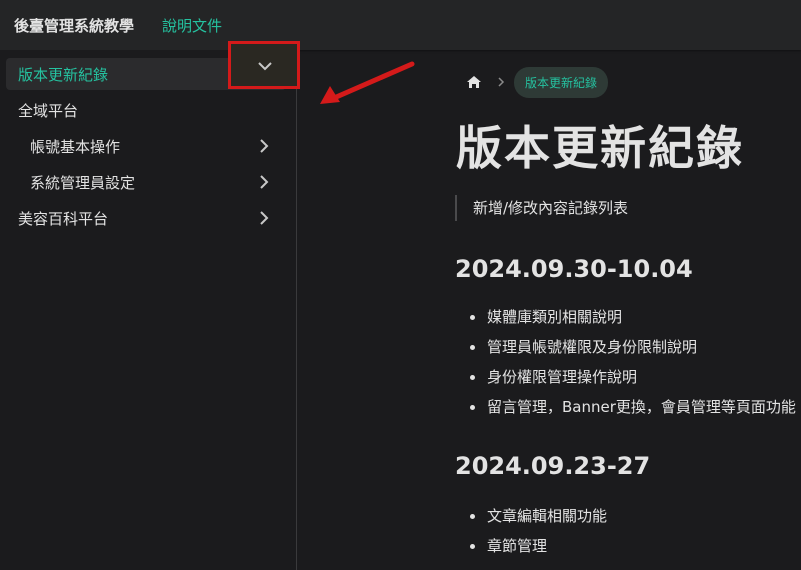 The height and width of the screenshot is (570, 801). What do you see at coordinates (538, 516) in the screenshot?
I see `list-item: 文章編輯相關功能` at bounding box center [538, 516].